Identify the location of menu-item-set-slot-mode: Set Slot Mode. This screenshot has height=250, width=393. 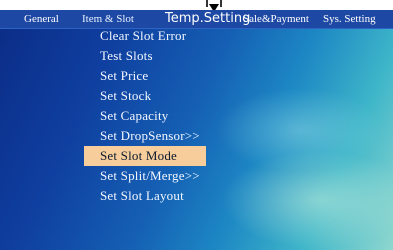
(145, 156).